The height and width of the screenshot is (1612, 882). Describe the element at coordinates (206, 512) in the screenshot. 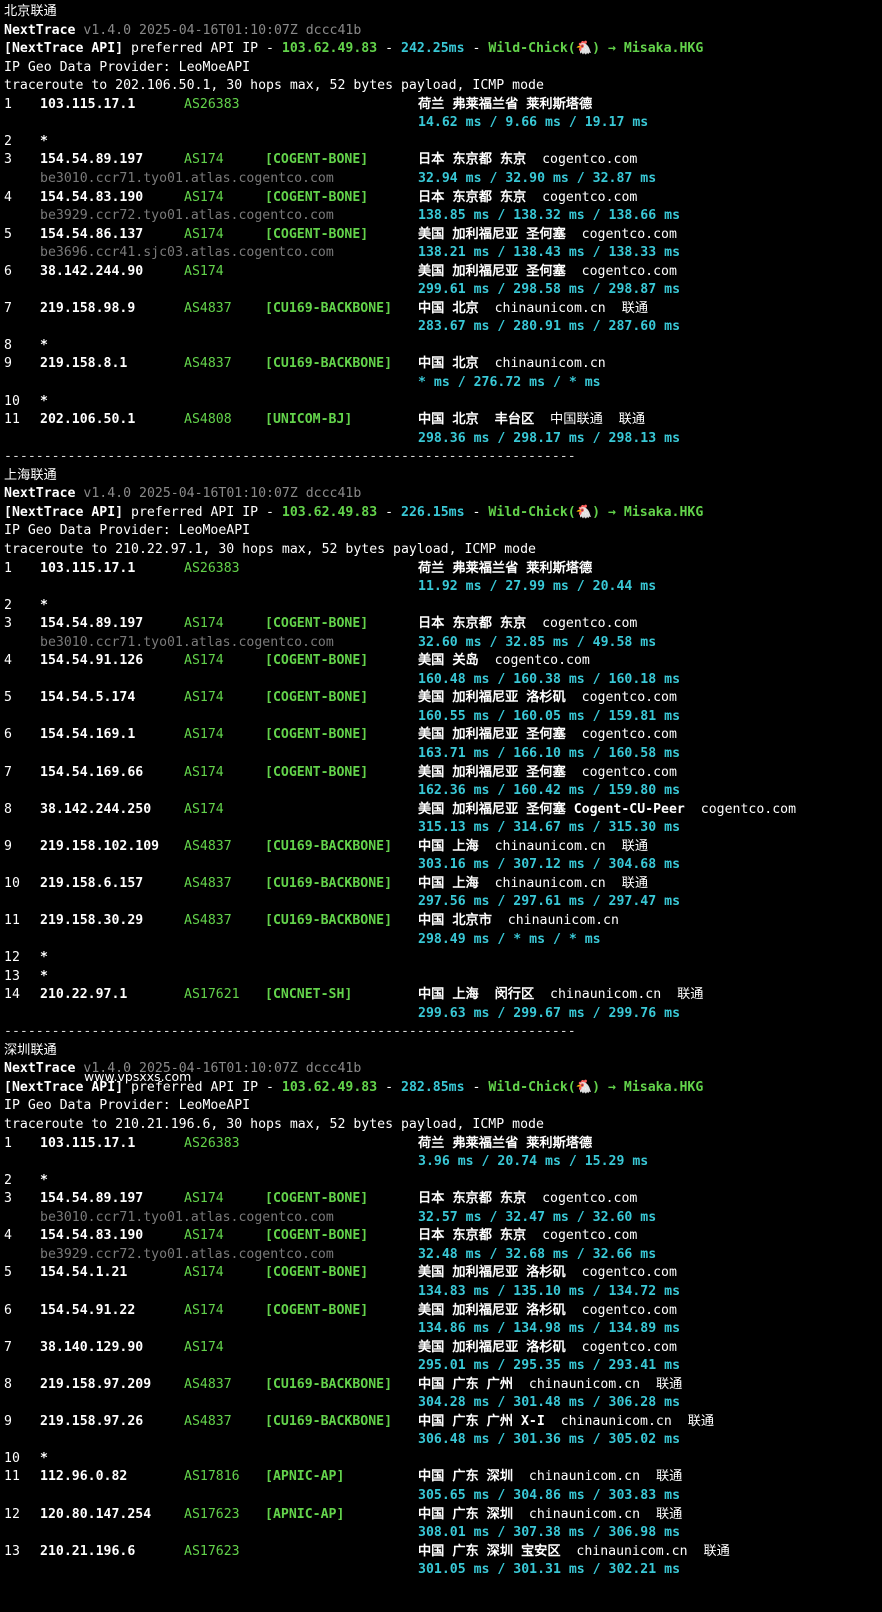

I see `api-text: preferred API IP -` at that location.